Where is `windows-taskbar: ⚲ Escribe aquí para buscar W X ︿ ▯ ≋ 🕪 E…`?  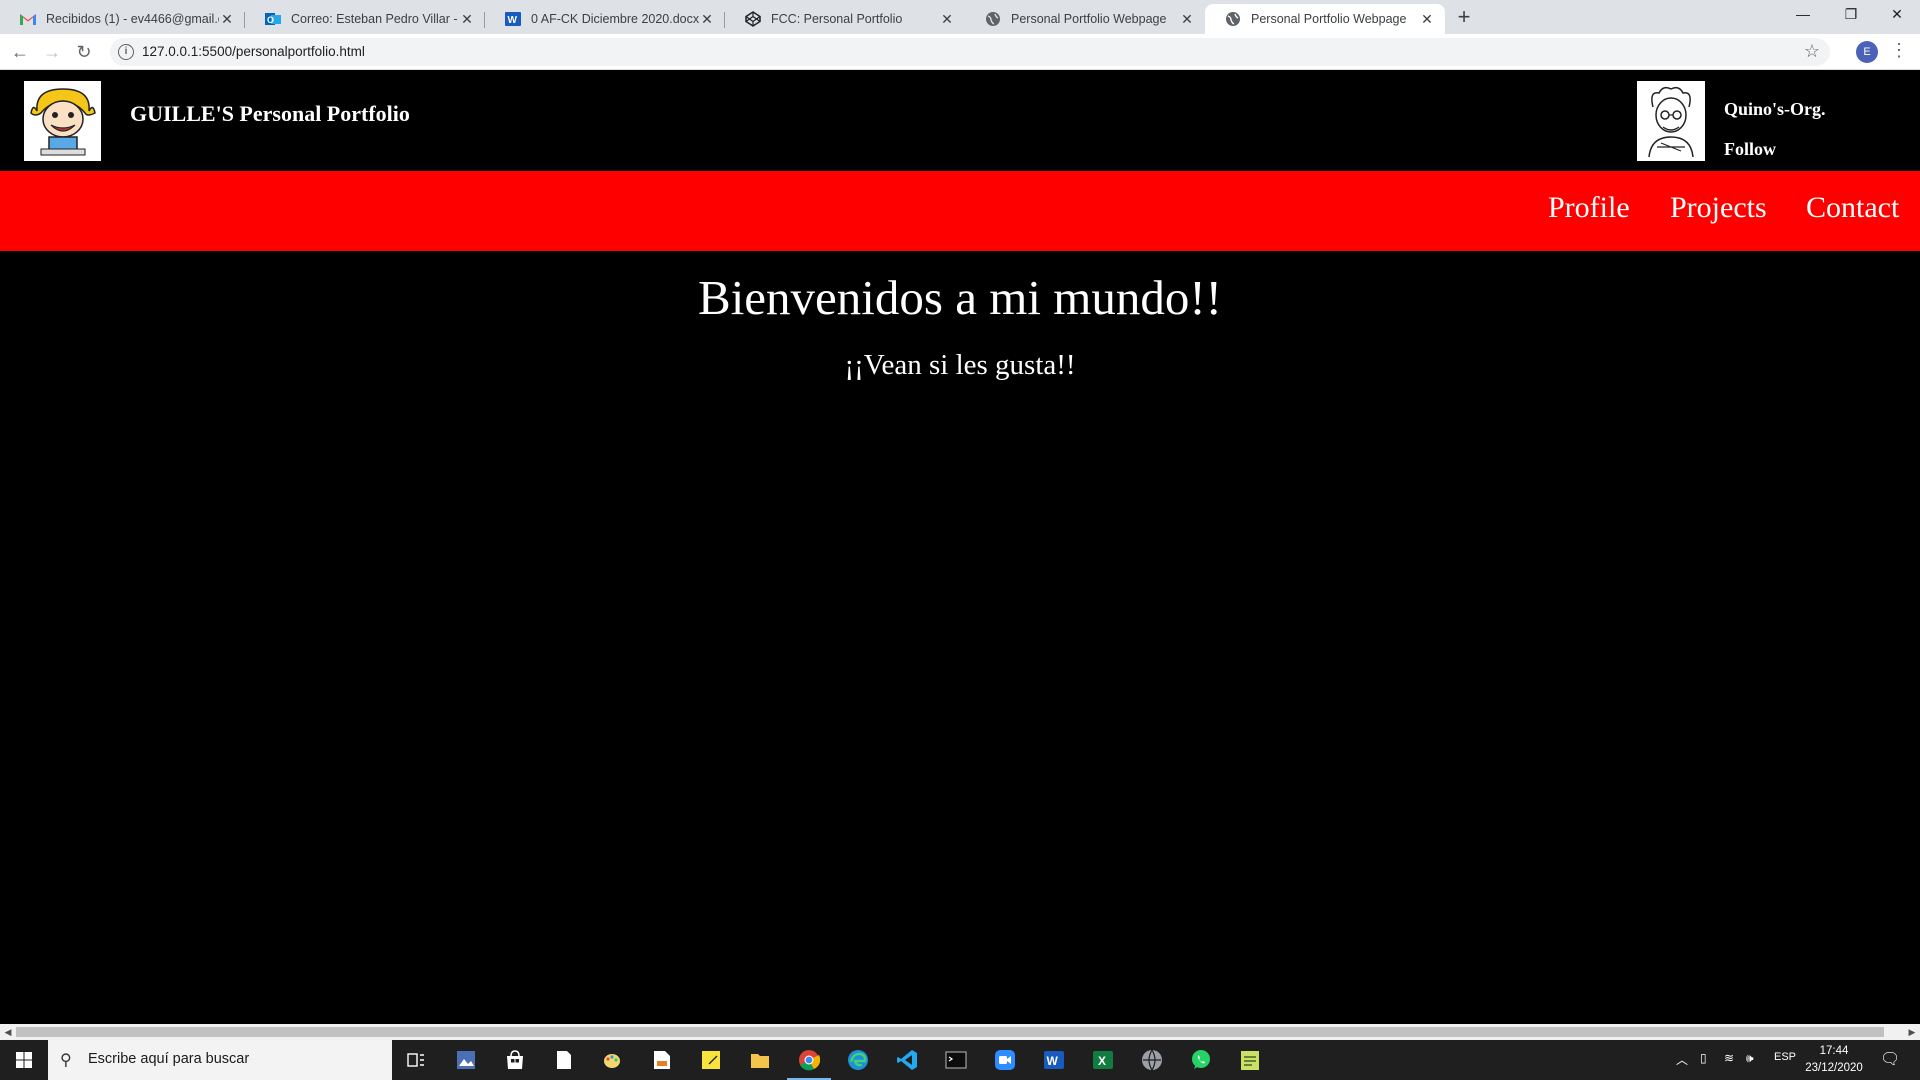
windows-taskbar: ⚲ Escribe aquí para buscar W X ︿ ▯ ≋ 🕪 E… is located at coordinates (960, 1060).